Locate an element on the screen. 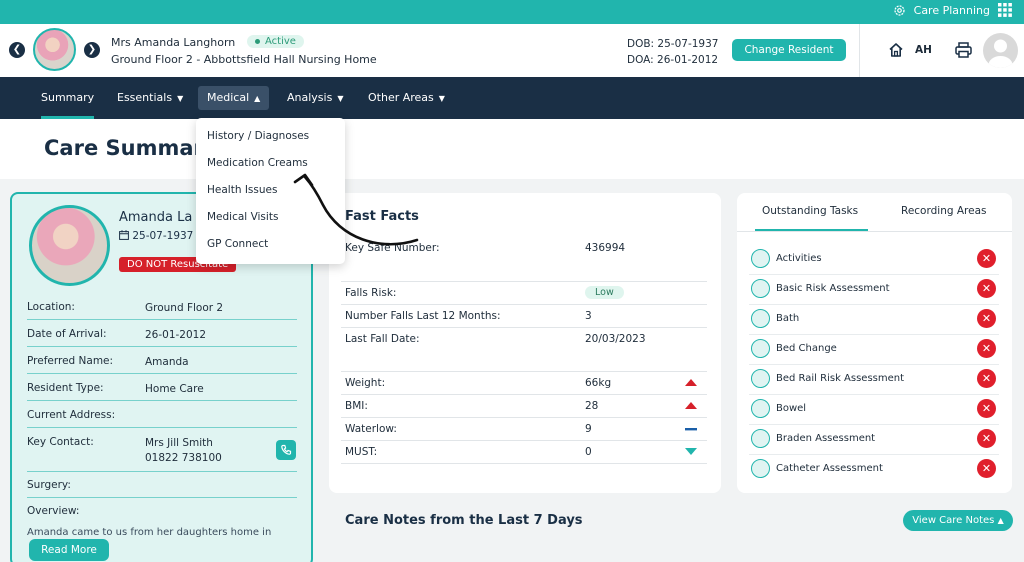  row-value: 436994 is located at coordinates (605, 248).